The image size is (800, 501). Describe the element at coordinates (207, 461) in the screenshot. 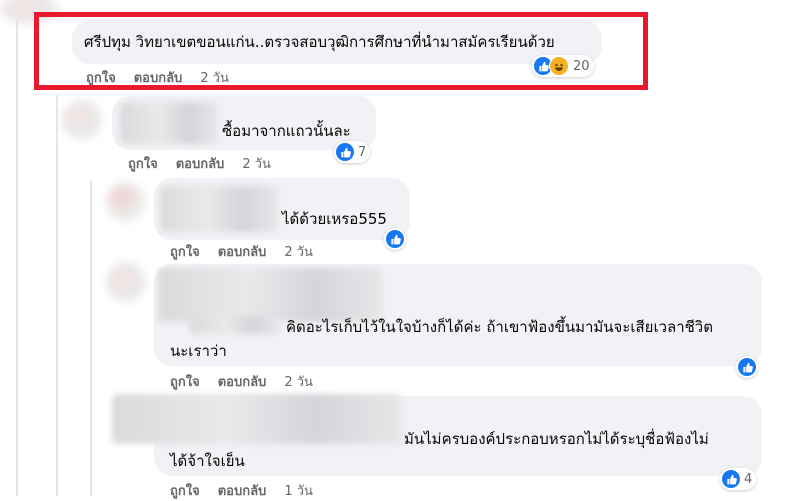

I see `comment-text: ได้จ้าใจเย็น` at that location.